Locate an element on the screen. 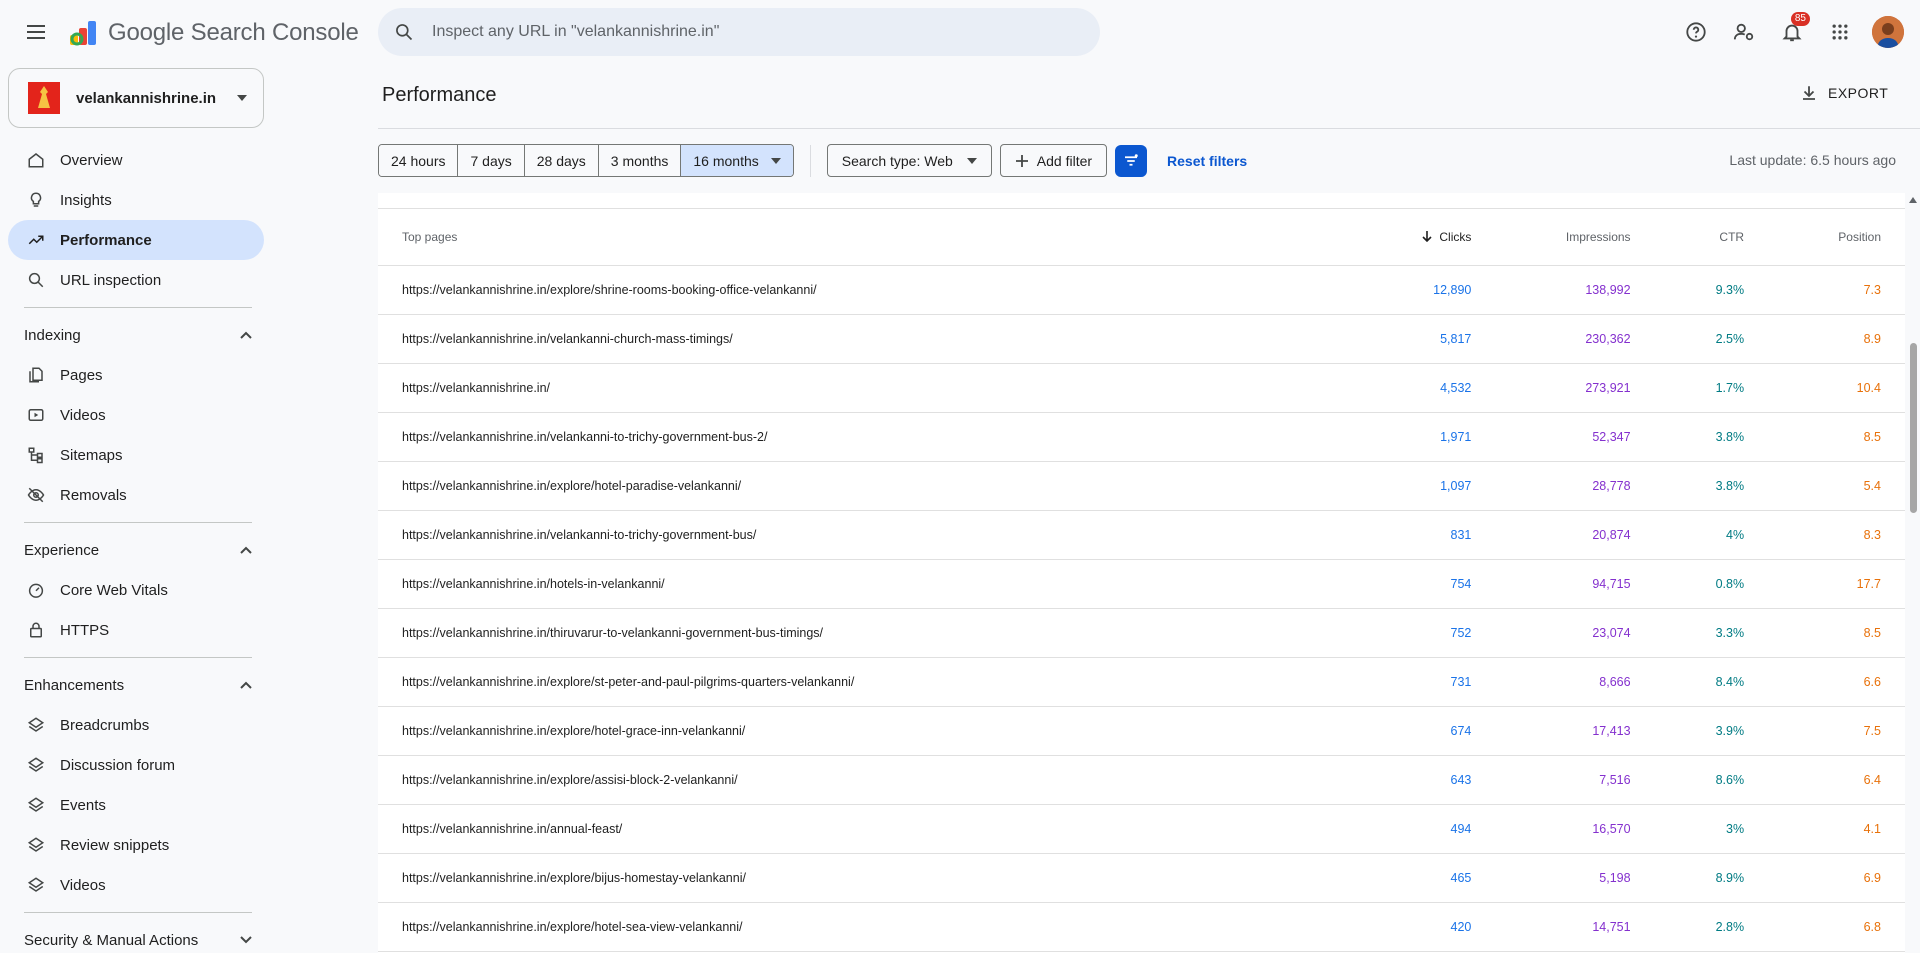  ctr-value: 3.9% is located at coordinates (1711, 731).